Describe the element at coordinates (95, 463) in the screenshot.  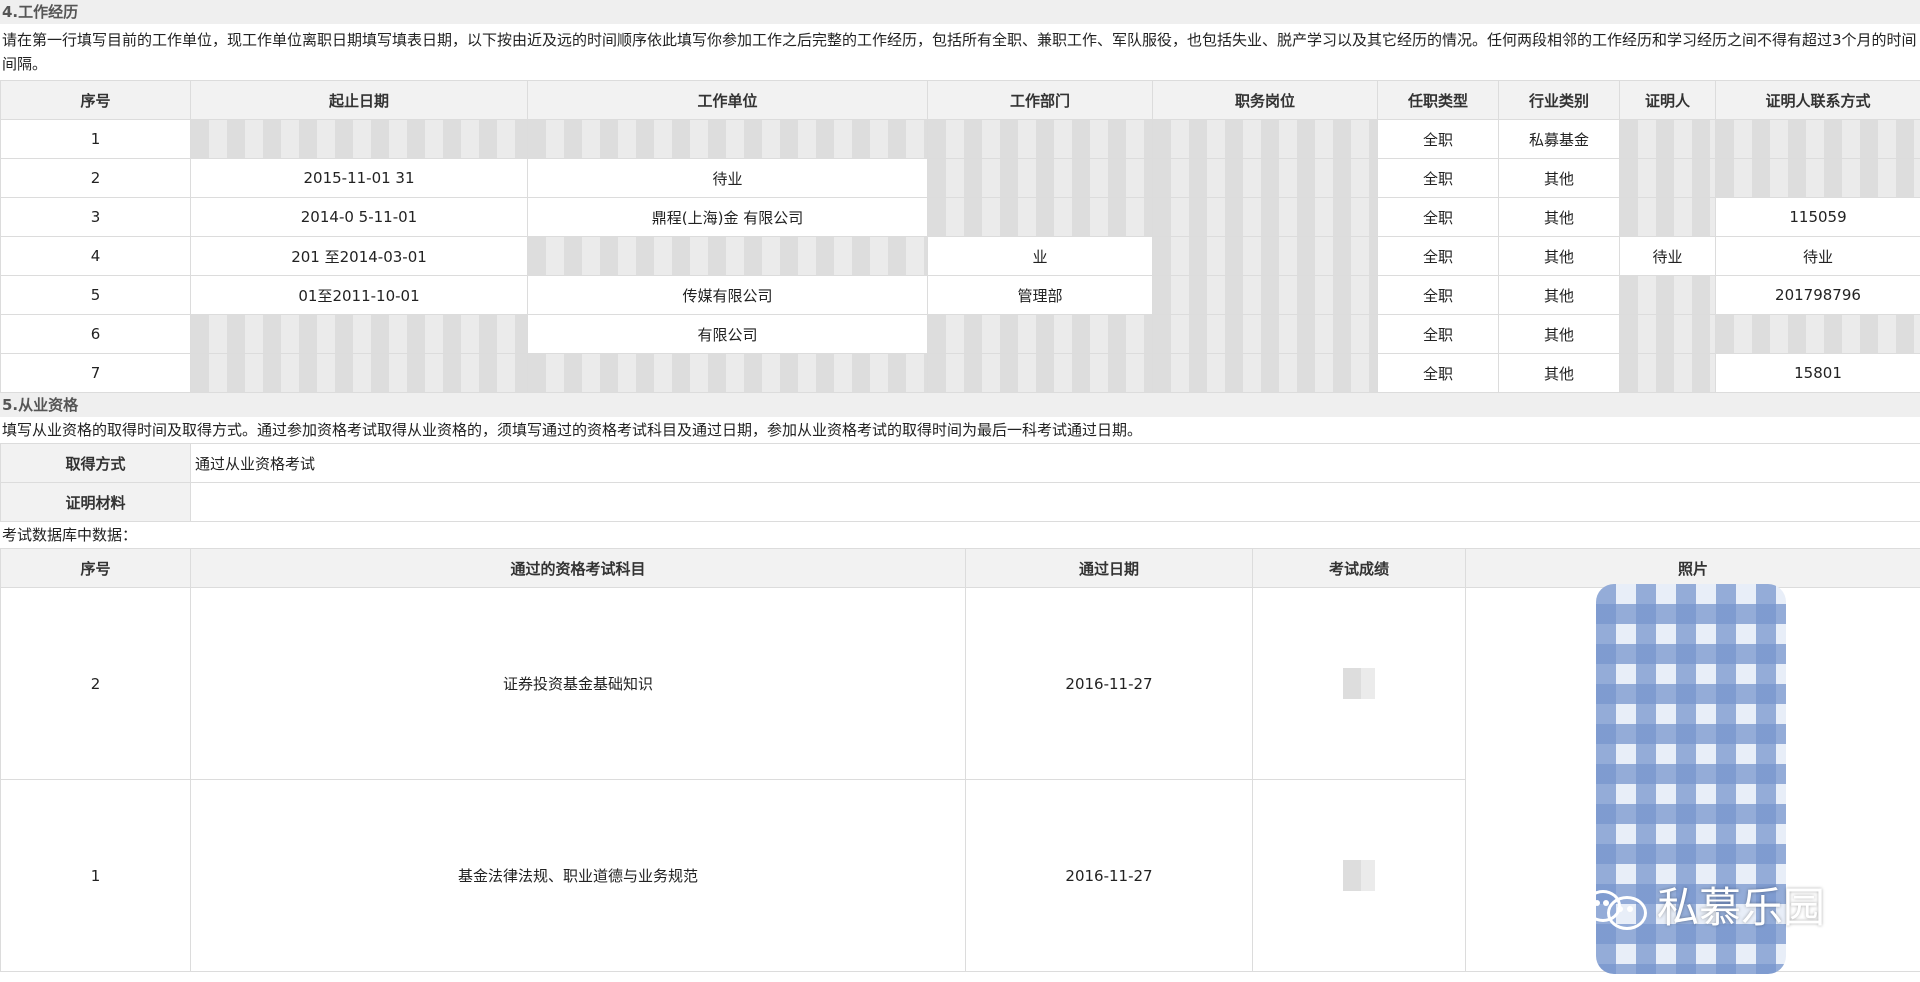
I see `method-label: 取得方式` at that location.